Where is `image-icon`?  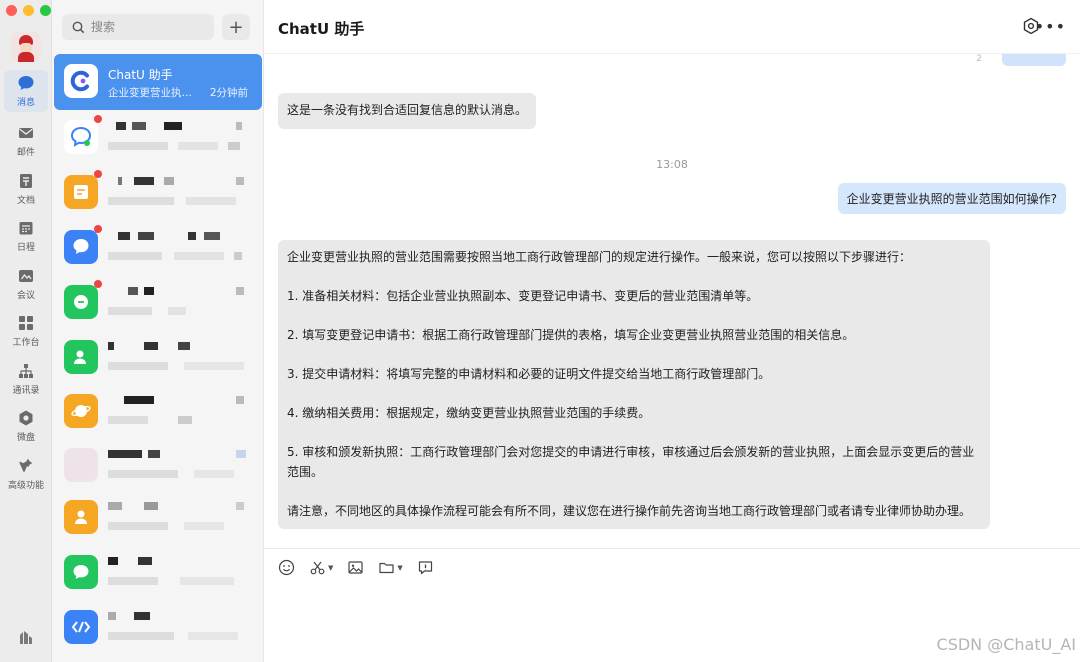 image-icon is located at coordinates (355, 567).